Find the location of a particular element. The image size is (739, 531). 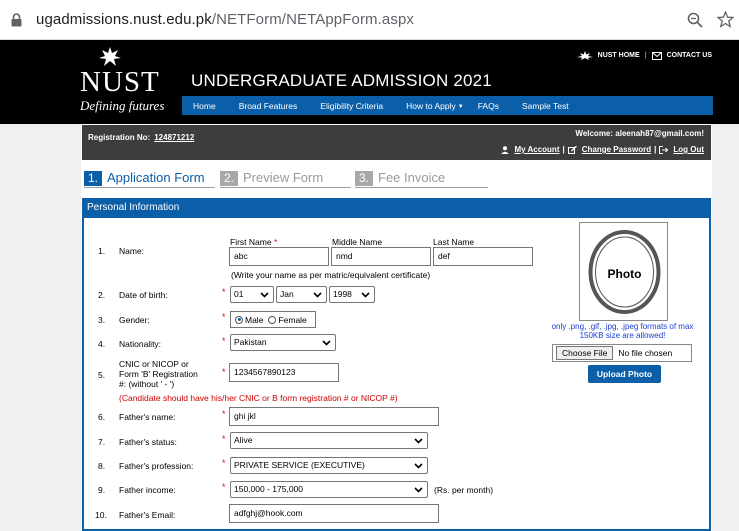

contact-us-link: CONTACT US is located at coordinates (689, 55).